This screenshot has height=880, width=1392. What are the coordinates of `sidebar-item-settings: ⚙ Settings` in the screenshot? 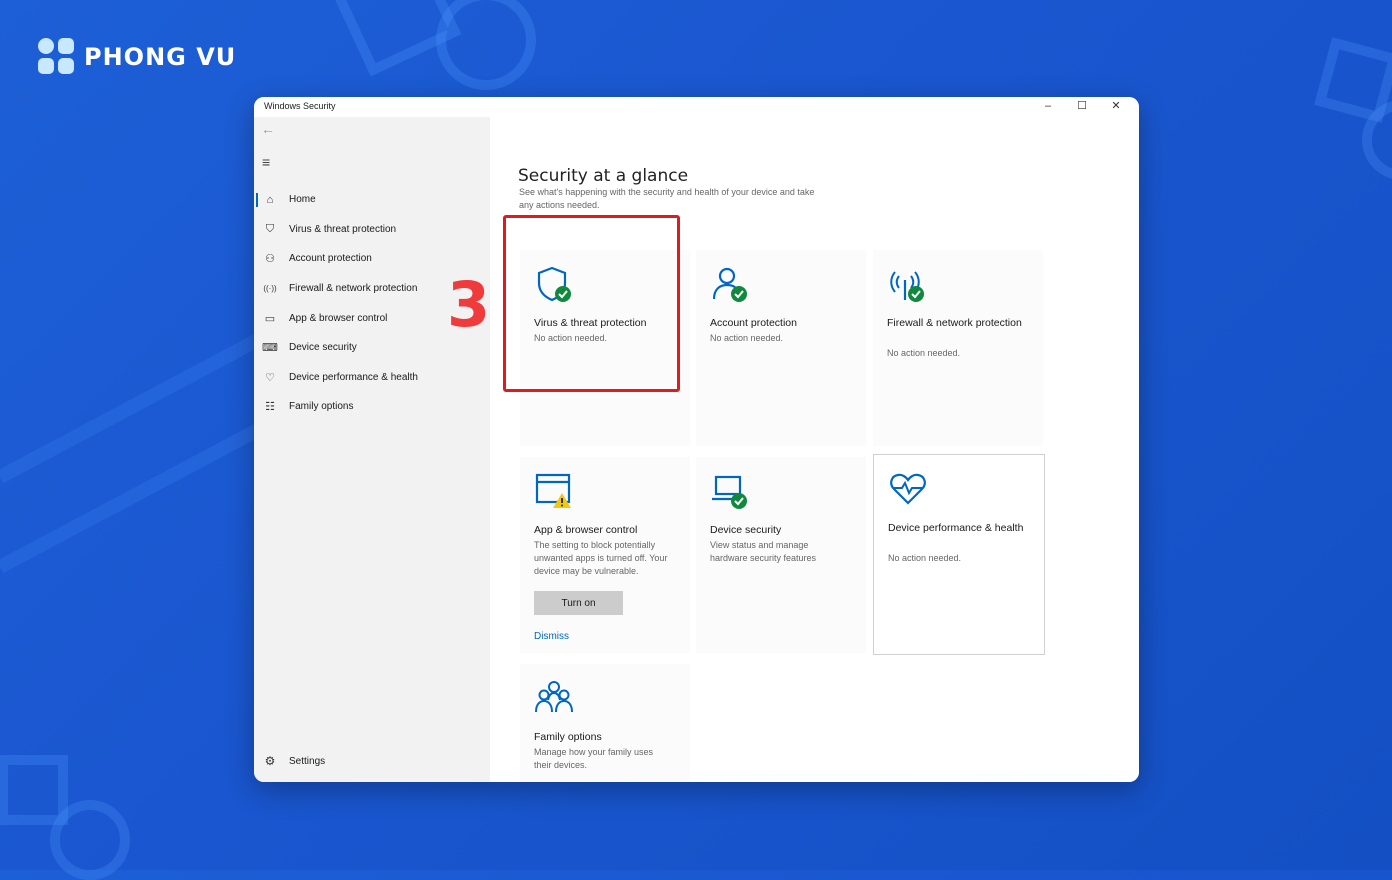 It's located at (290, 761).